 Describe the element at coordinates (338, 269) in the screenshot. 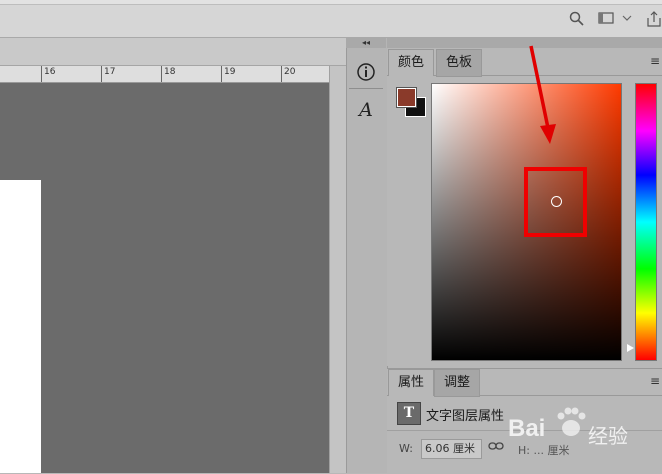

I see `vertical-scrollbar` at that location.